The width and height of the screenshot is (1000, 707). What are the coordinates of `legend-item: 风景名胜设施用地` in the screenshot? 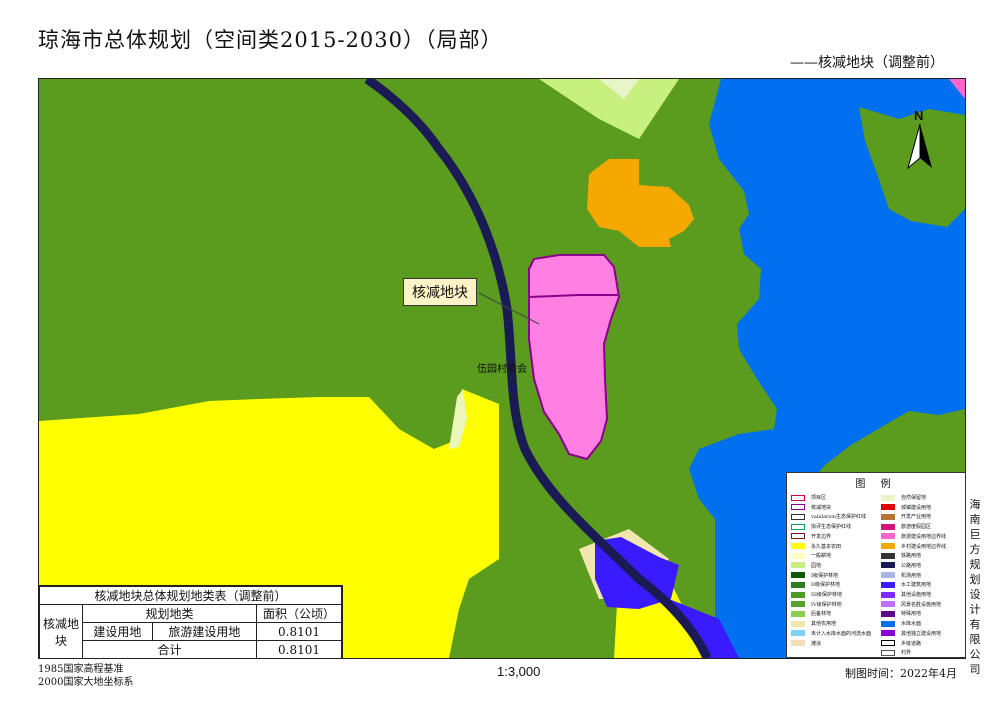 It's located at (911, 604).